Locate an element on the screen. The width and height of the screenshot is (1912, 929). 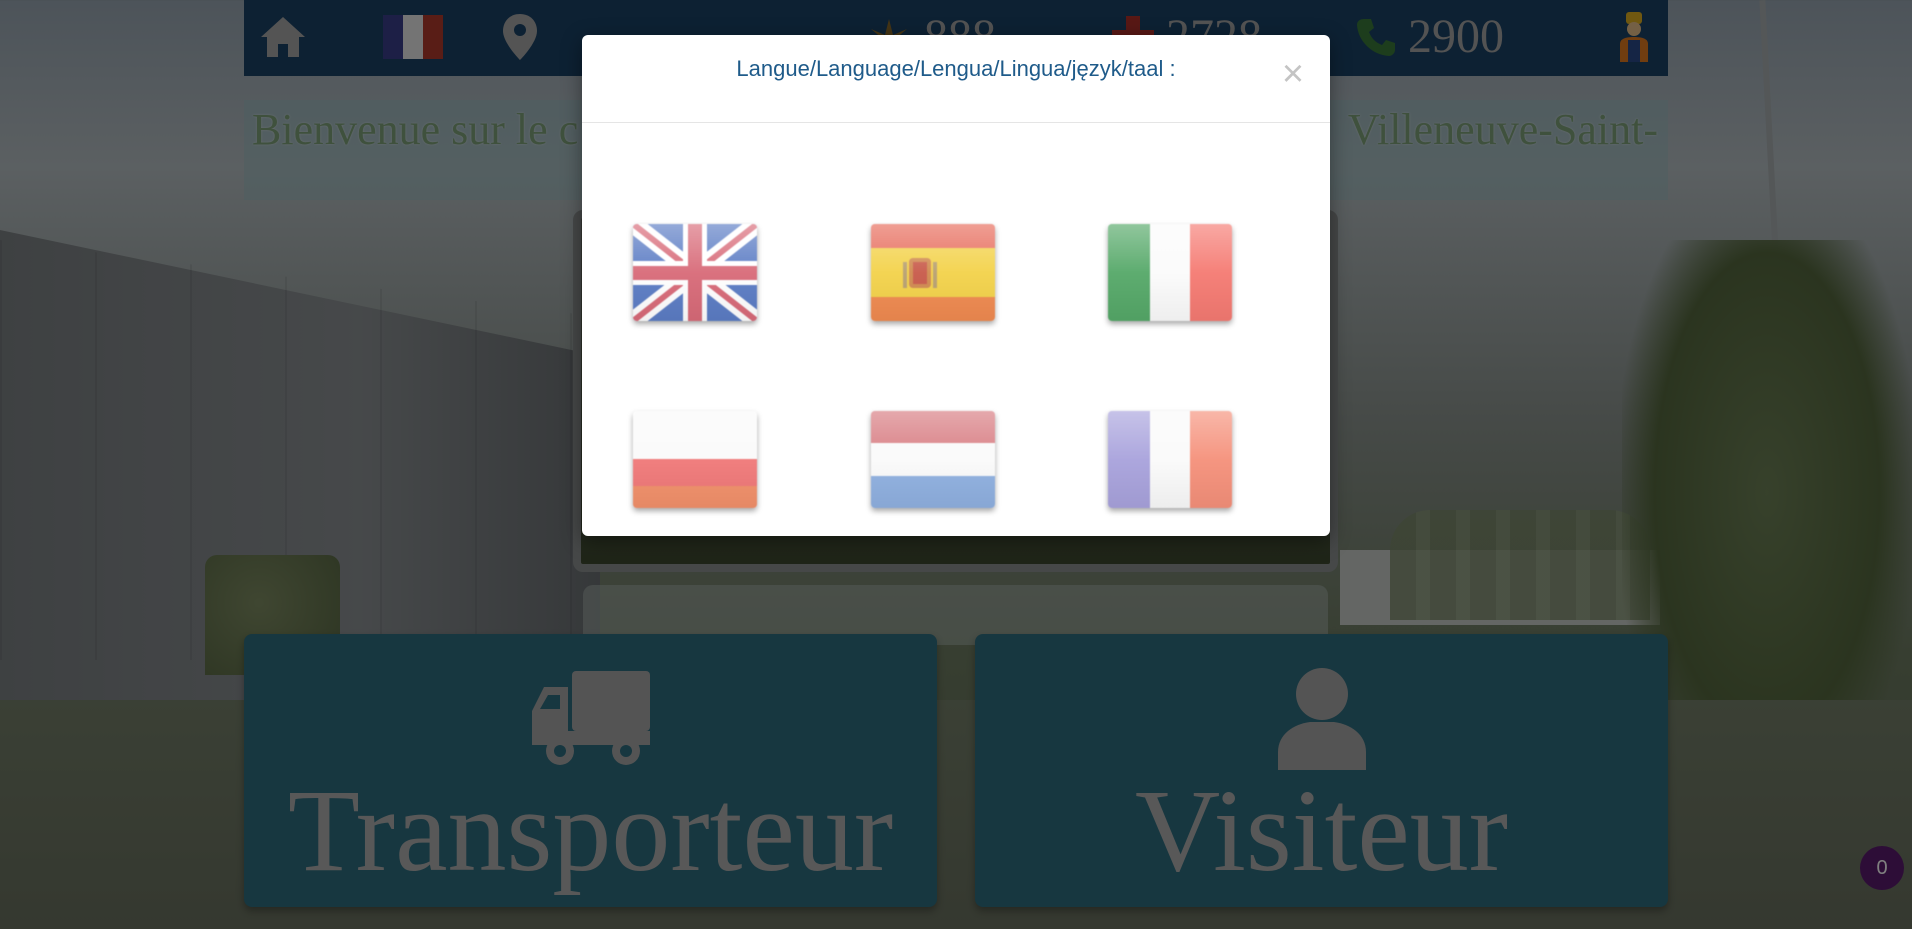
flag-france-button is located at coordinates (1170, 459).